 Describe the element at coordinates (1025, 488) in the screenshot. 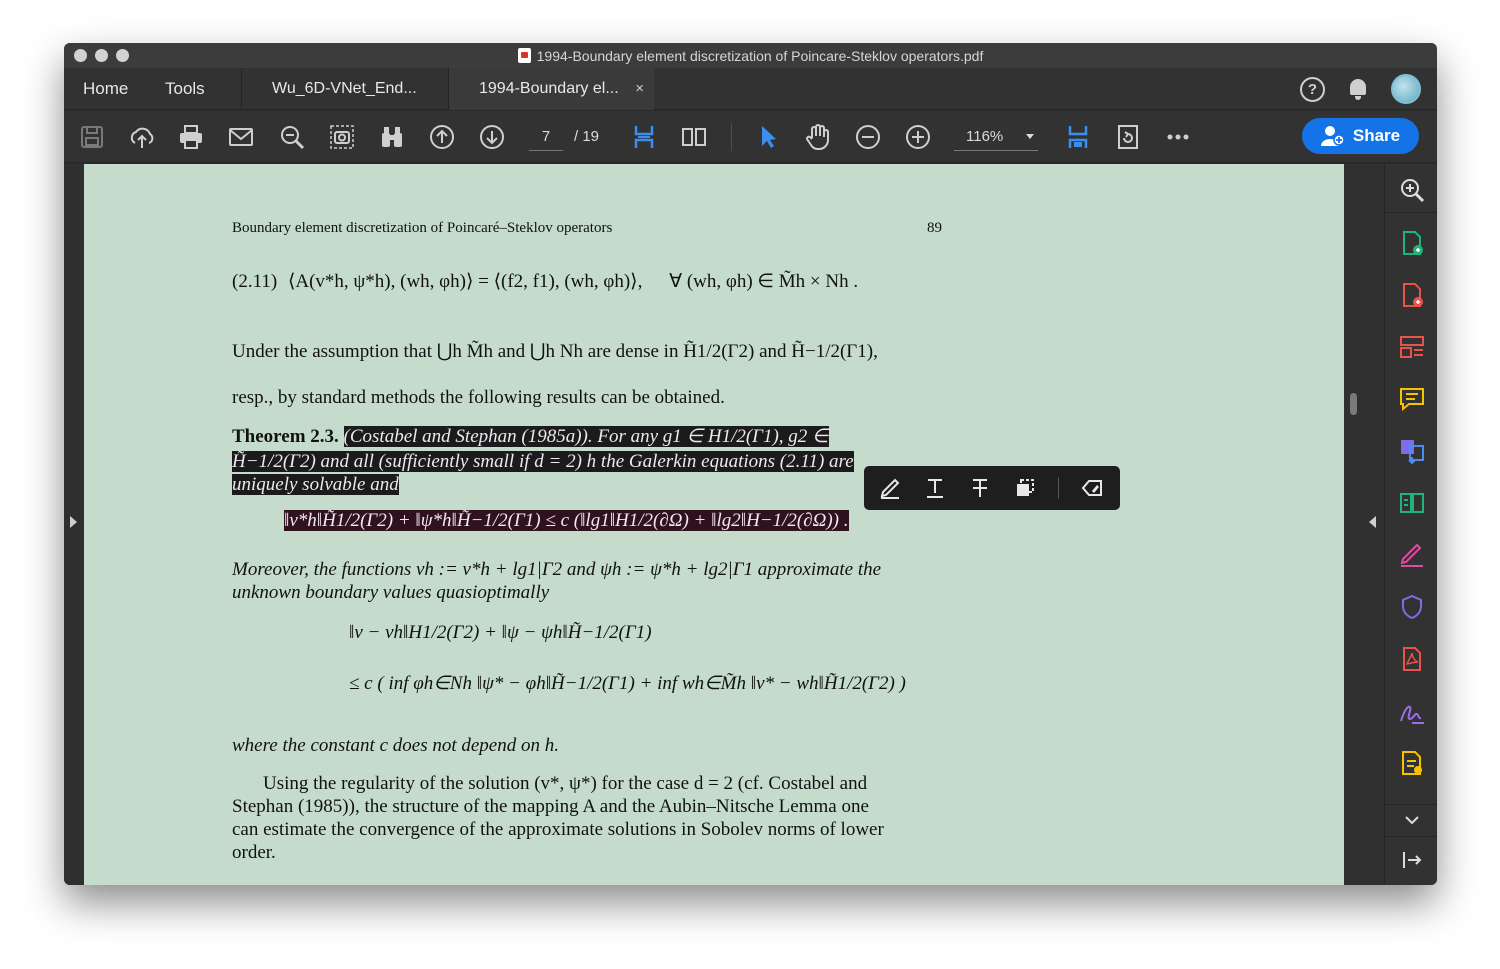

I see `copy-icon` at that location.